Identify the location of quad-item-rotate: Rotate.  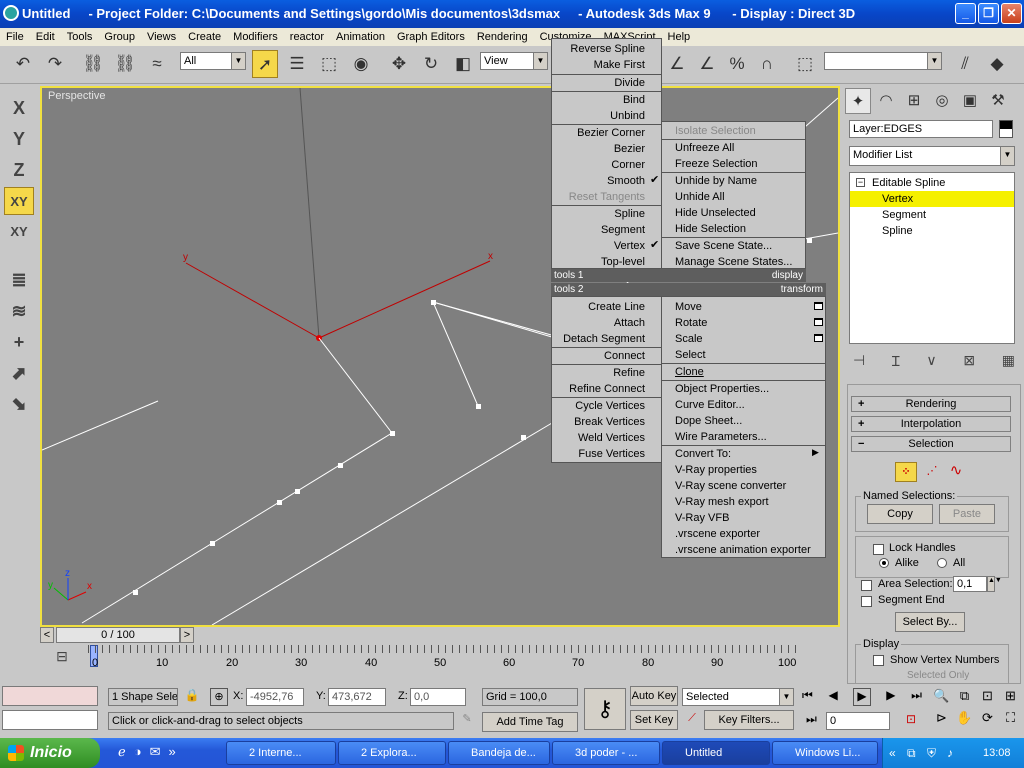
(684, 323).